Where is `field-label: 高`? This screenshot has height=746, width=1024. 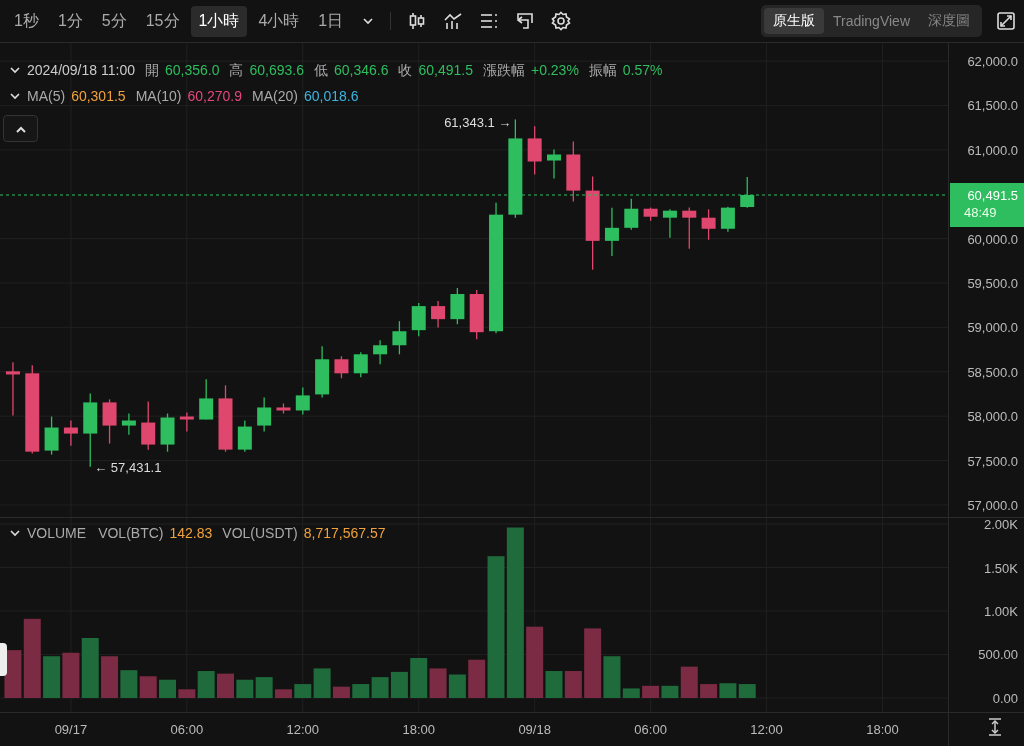 field-label: 高 is located at coordinates (236, 70).